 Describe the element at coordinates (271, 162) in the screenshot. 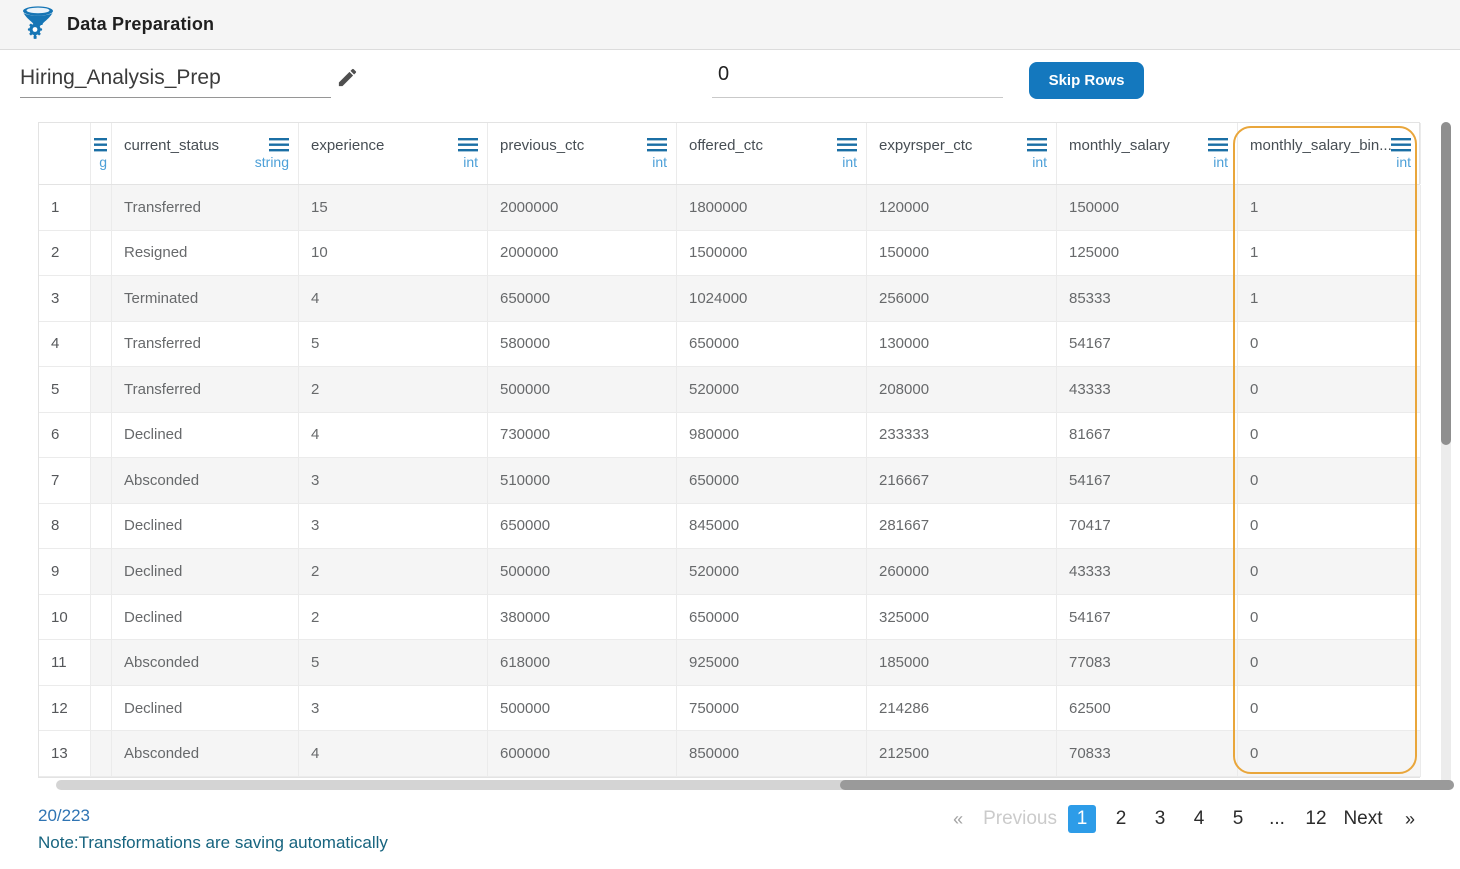

I see `column-type-label: string` at that location.